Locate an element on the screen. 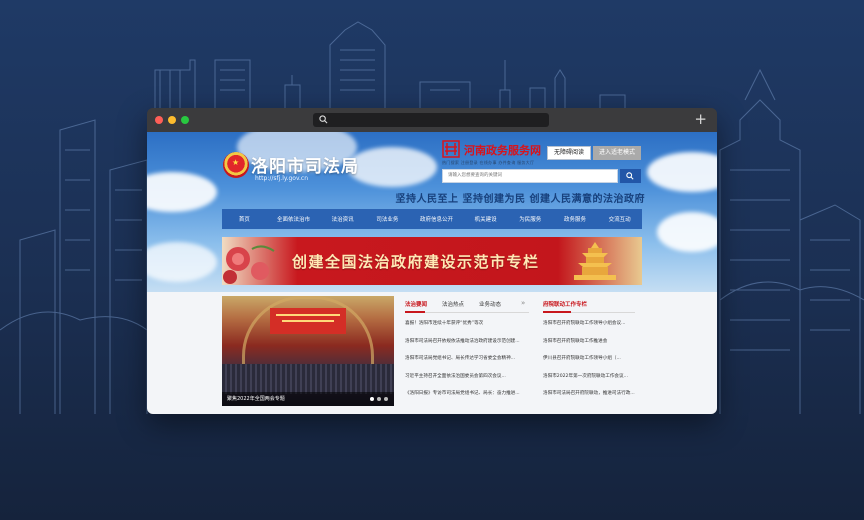 The image size is (864, 520). tab-law-hotspot: 法治热点 is located at coordinates (453, 306).